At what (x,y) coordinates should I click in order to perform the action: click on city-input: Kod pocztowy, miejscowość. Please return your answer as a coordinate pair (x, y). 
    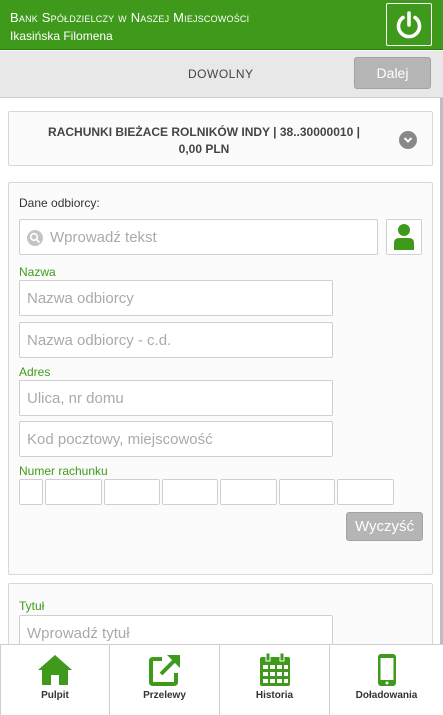
    Looking at the image, I should click on (176, 439).